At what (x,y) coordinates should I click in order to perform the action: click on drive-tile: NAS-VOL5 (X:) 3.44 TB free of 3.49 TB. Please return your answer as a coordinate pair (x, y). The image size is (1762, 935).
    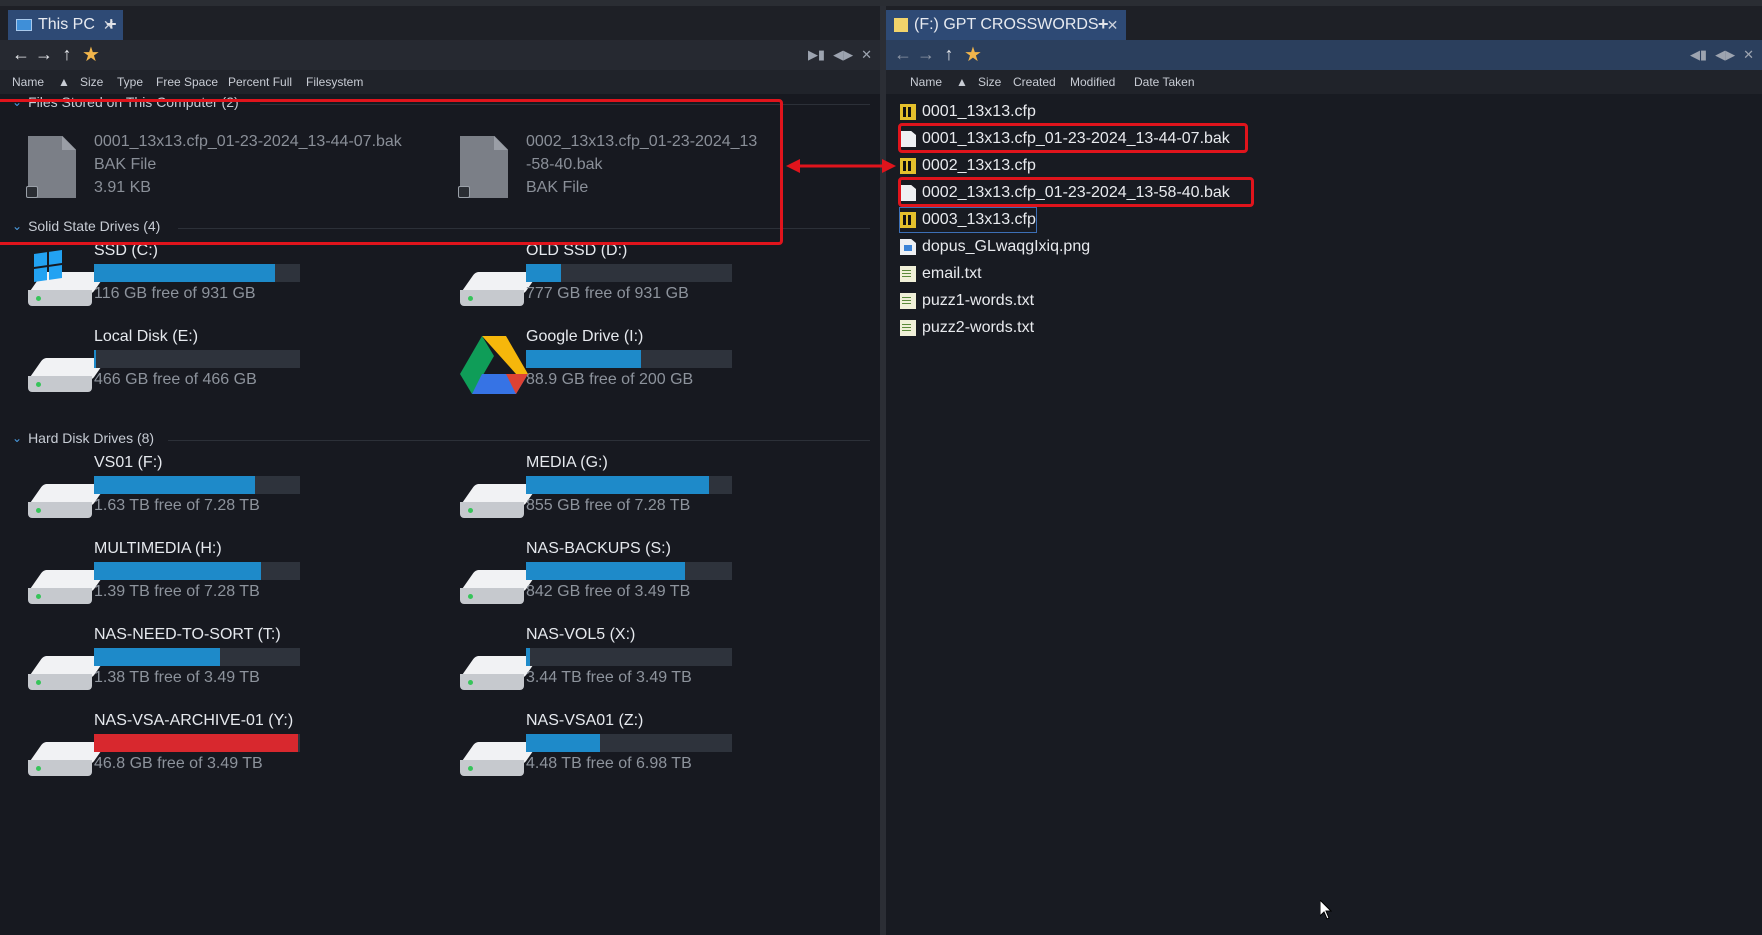
    Looking at the image, I should click on (656, 665).